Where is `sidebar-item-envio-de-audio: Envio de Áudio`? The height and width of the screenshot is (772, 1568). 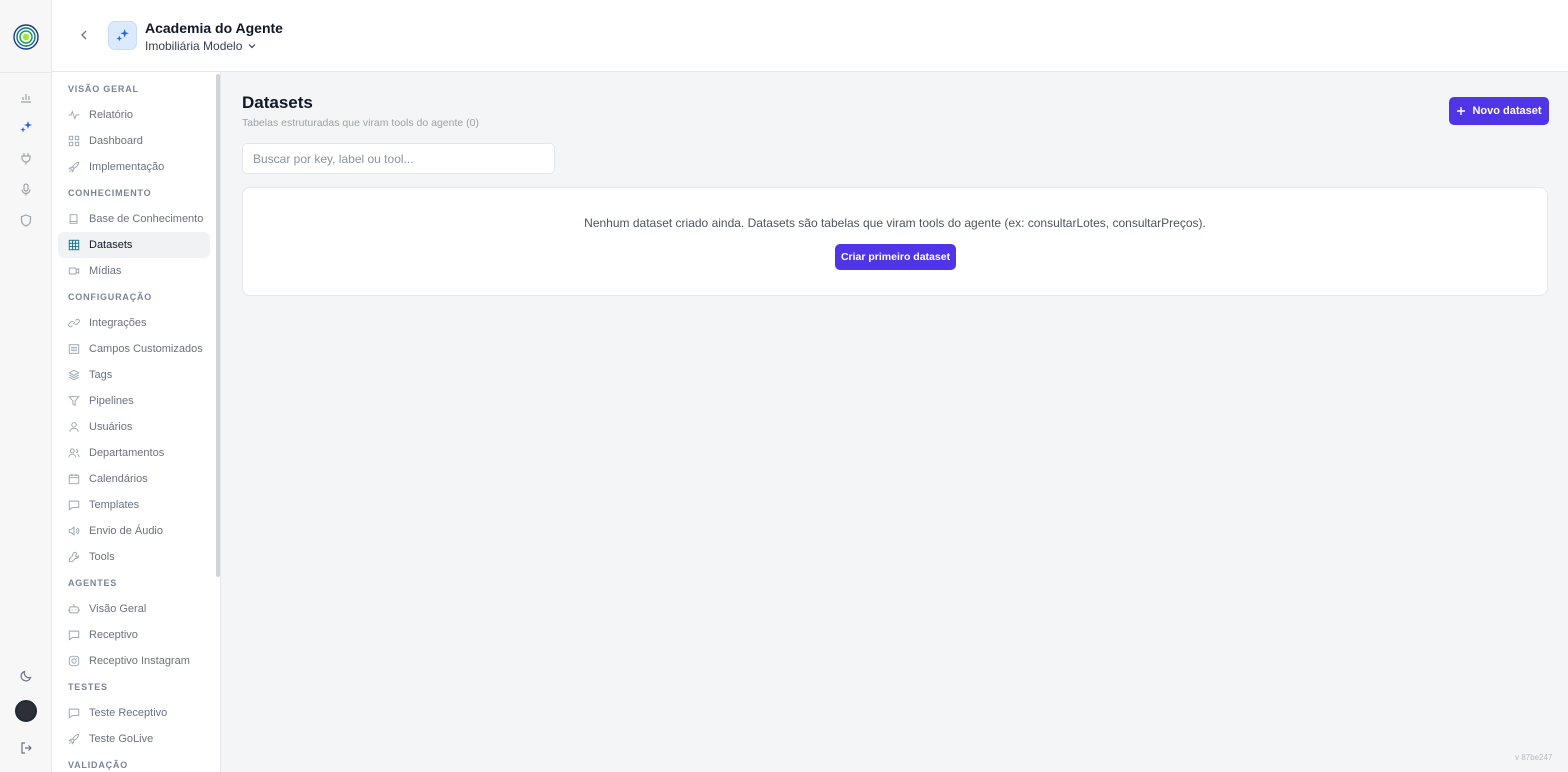
sidebar-item-envio-de-audio: Envio de Áudio is located at coordinates (134, 531).